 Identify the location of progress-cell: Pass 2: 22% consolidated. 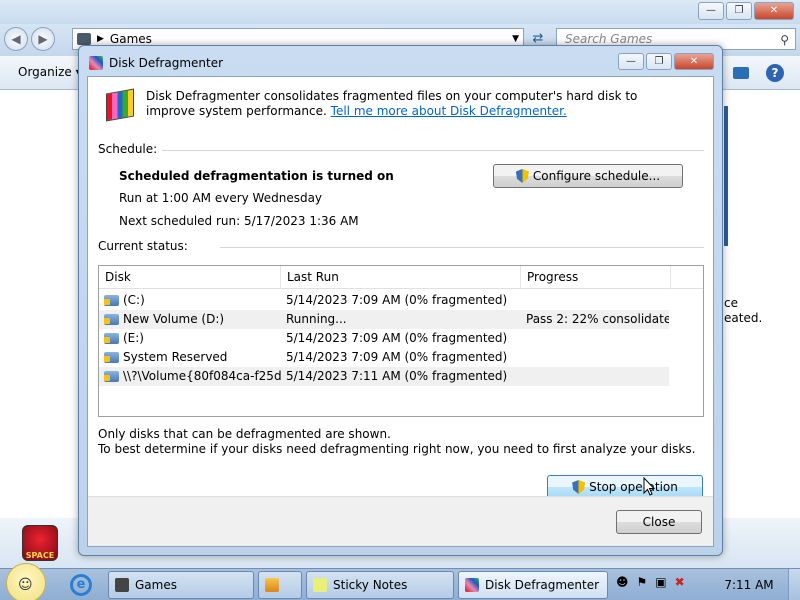
(597, 319).